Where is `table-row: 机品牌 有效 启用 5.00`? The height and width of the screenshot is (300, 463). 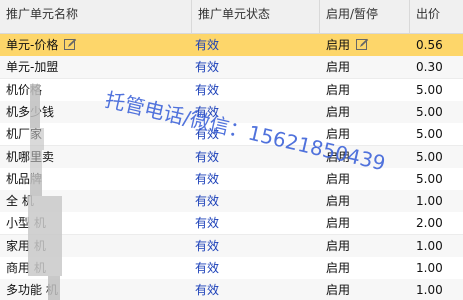 table-row: 机品牌 有效 启用 5.00 is located at coordinates (231, 179).